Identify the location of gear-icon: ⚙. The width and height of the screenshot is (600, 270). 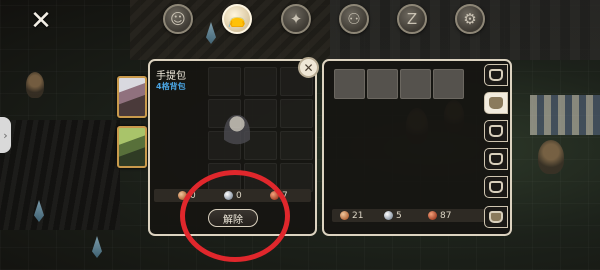
(470, 19).